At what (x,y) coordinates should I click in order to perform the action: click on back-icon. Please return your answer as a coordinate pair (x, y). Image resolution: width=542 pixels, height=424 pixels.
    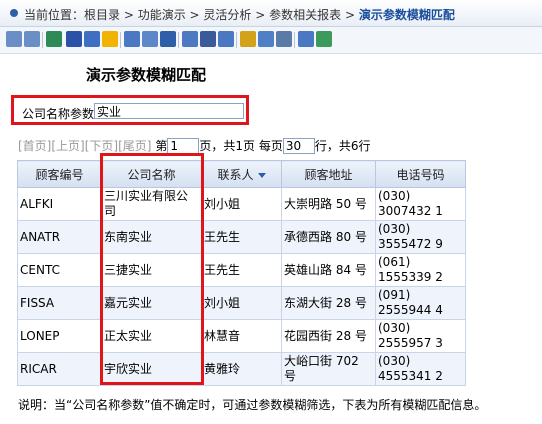
    Looking at the image, I should click on (14, 39).